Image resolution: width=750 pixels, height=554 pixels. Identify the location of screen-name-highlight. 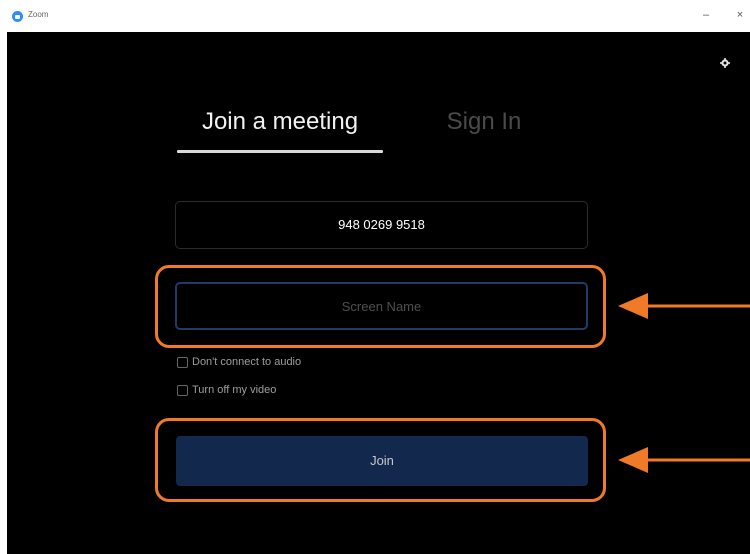
(380, 306).